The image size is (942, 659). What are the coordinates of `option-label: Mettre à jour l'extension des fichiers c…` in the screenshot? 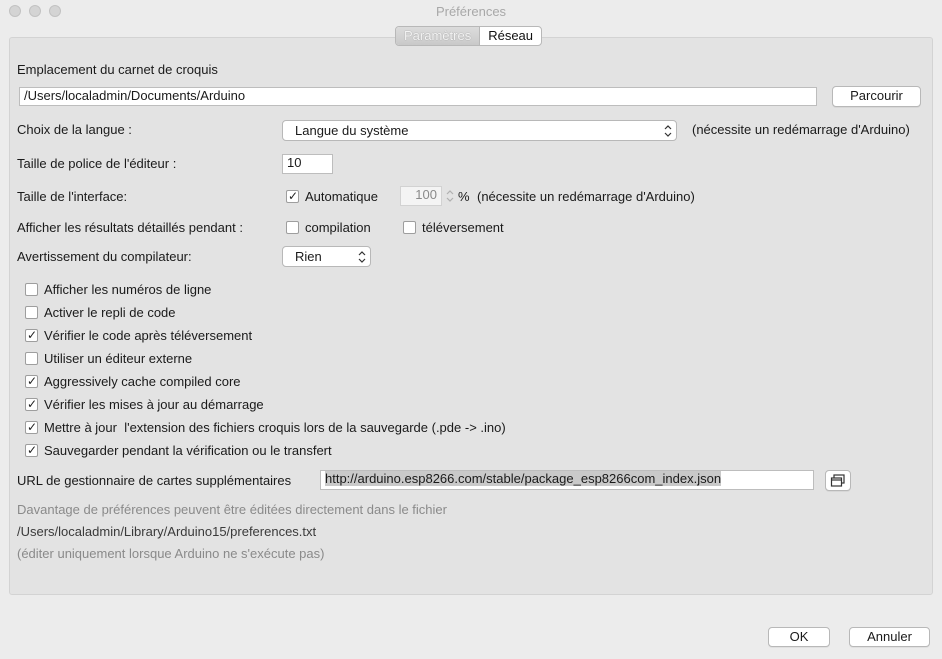 It's located at (275, 427).